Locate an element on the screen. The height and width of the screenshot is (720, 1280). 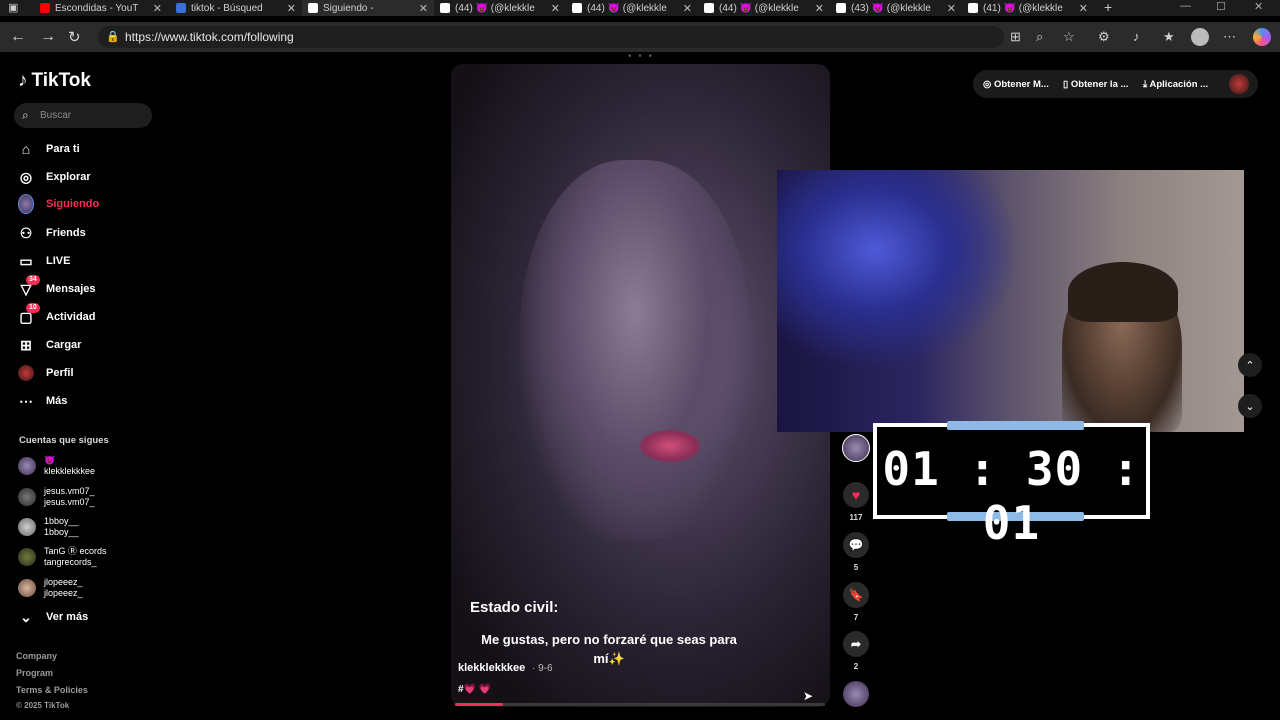
account-item: 😈 klekklekkkee is located at coordinates (56, 466).